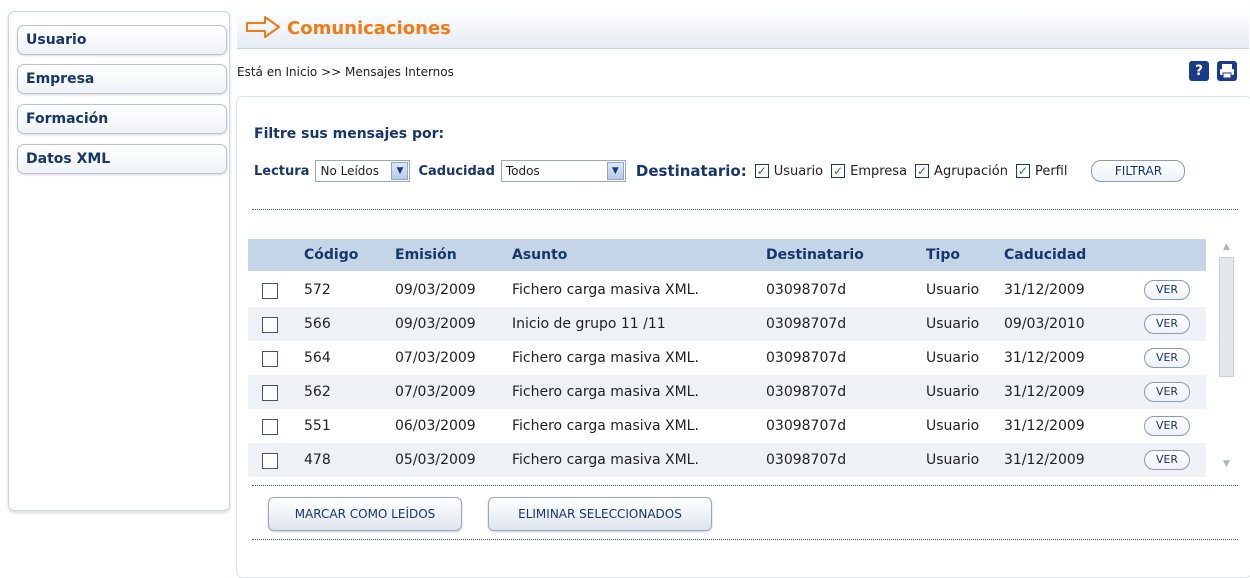  Describe the element at coordinates (1227, 71) in the screenshot. I see `print-icon` at that location.